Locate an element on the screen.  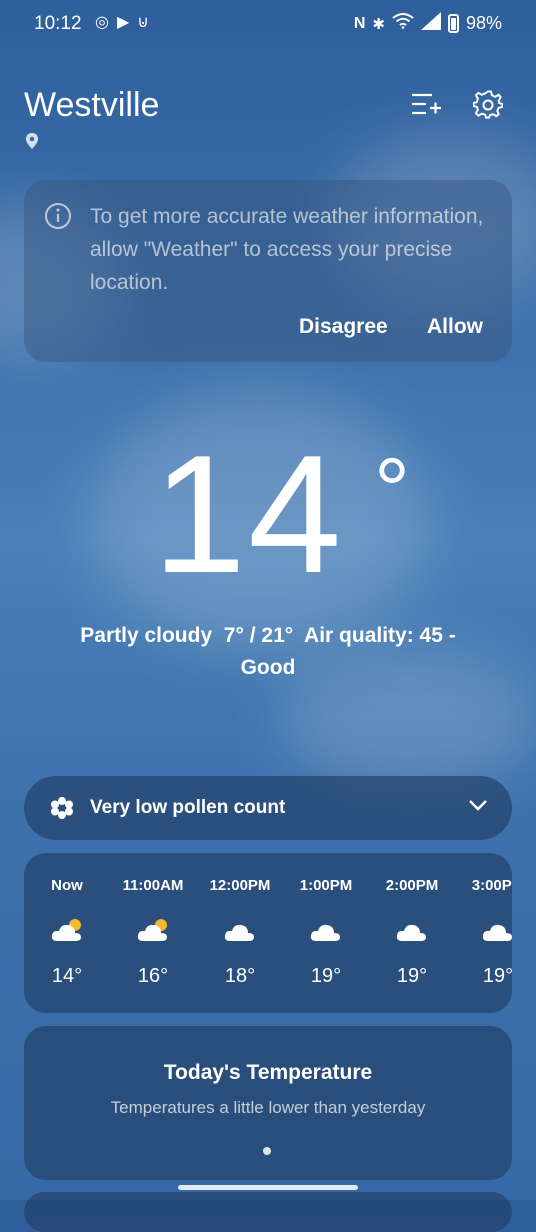
status-time: 10:12 is located at coordinates (58, 23).